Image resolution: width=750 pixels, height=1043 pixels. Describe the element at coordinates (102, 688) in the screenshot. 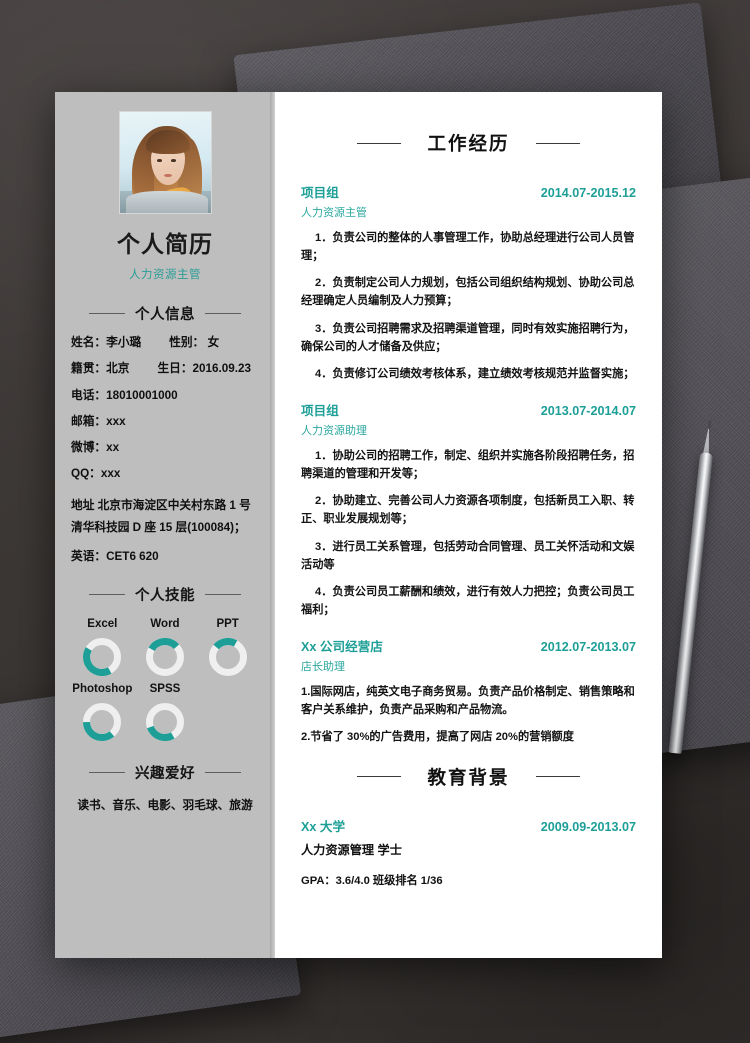

I see `skill-label: Photoshop` at that location.